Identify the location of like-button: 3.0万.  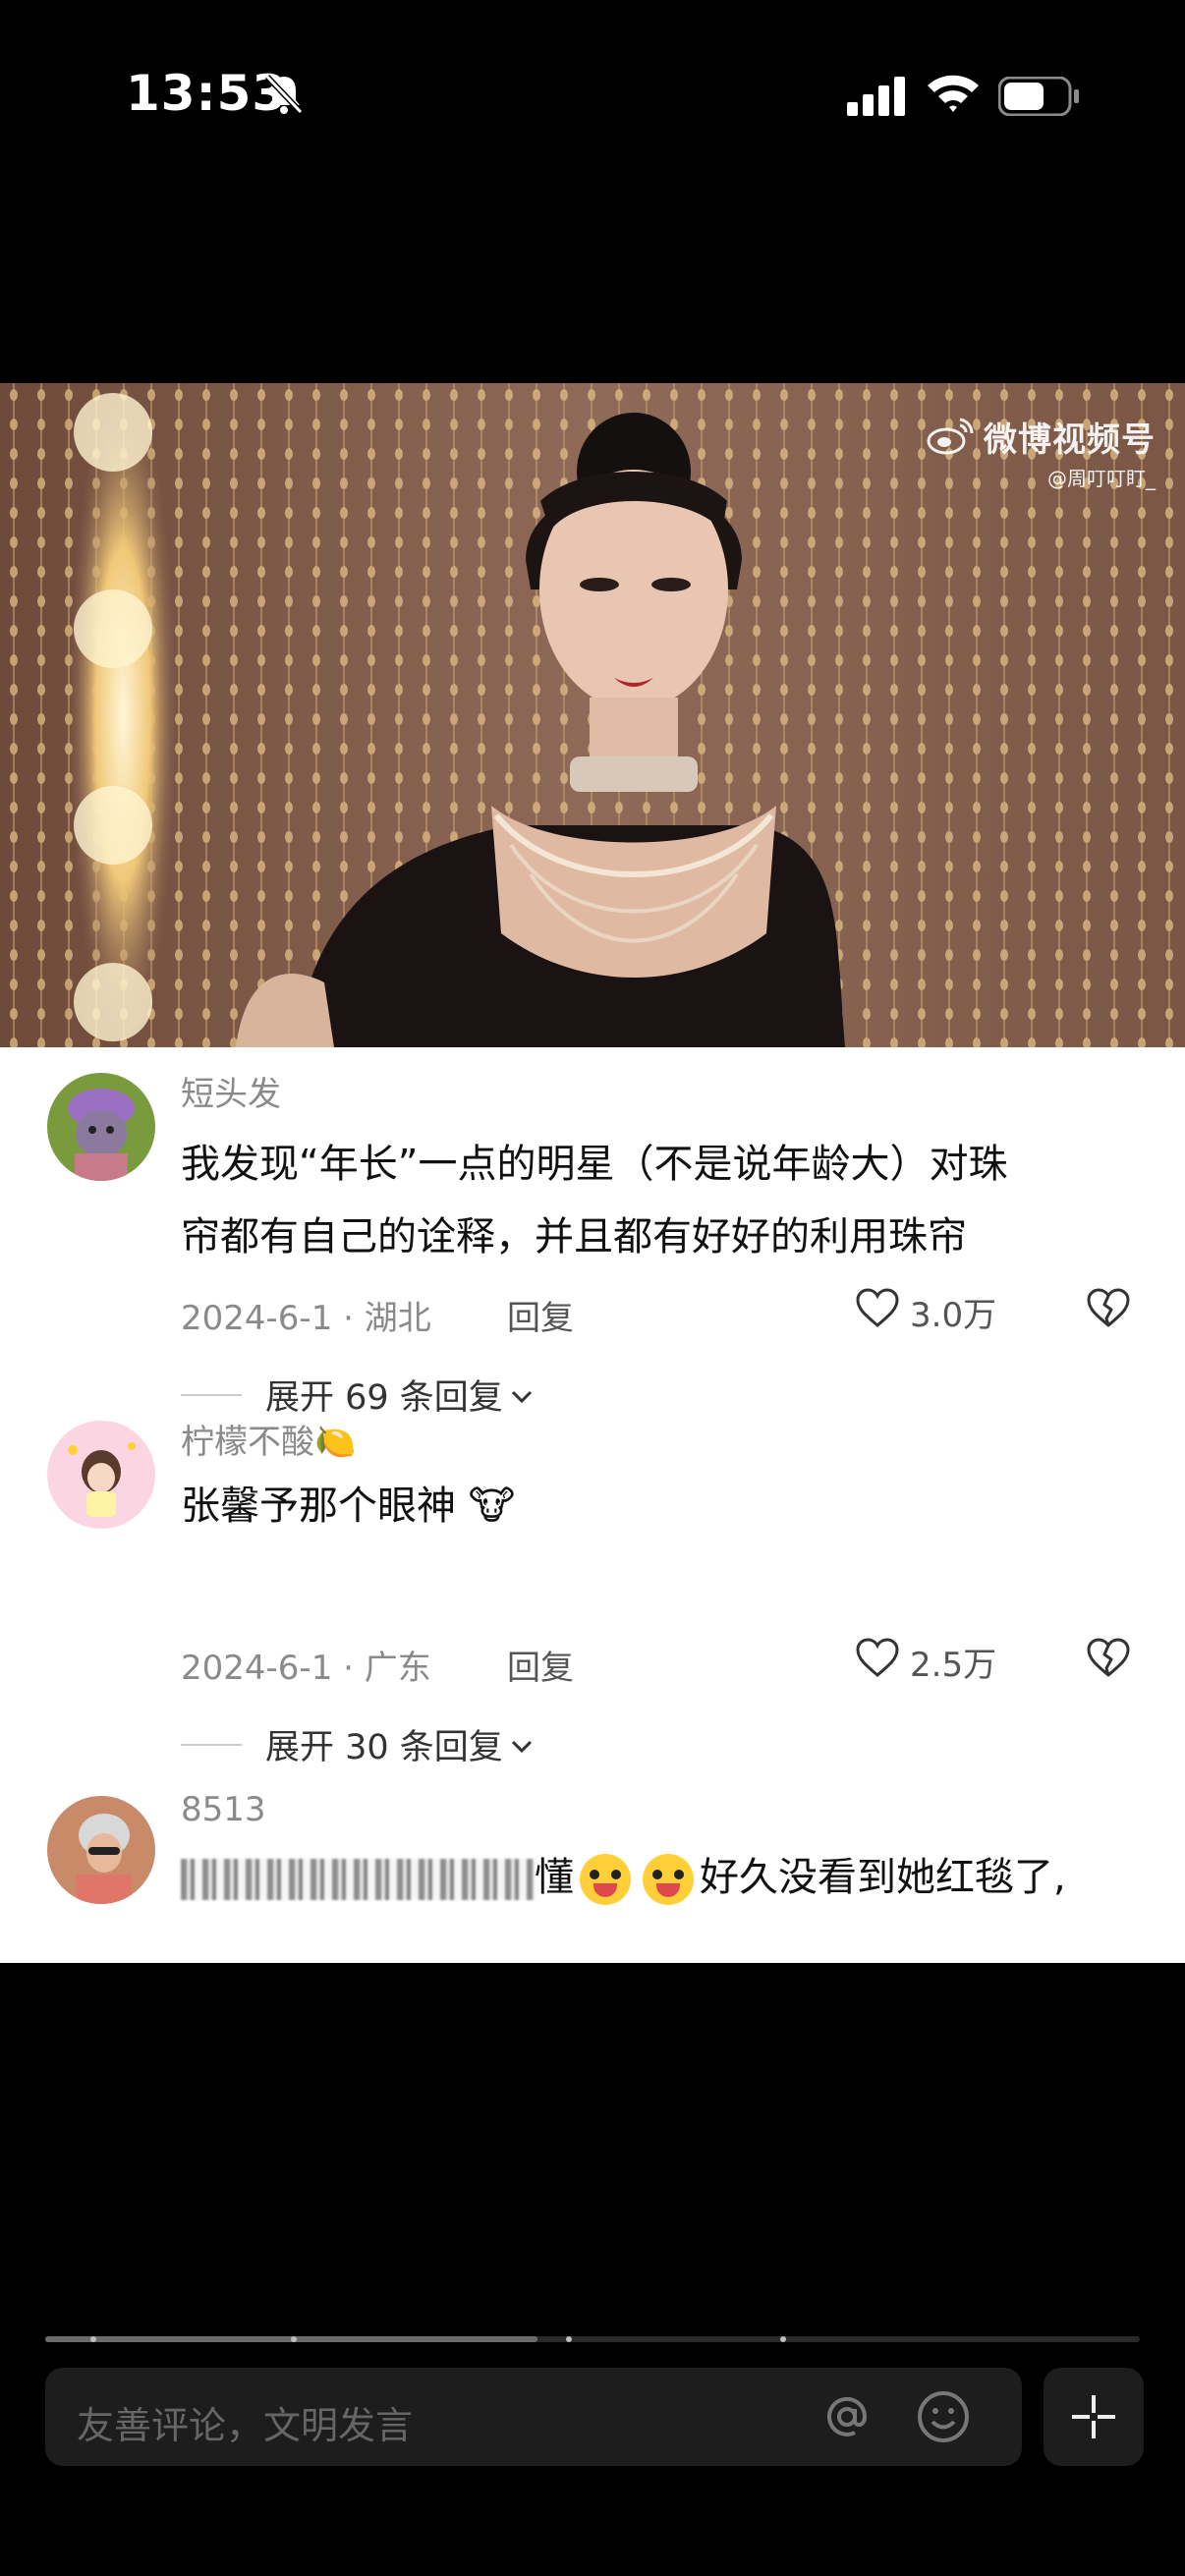
(926, 1312).